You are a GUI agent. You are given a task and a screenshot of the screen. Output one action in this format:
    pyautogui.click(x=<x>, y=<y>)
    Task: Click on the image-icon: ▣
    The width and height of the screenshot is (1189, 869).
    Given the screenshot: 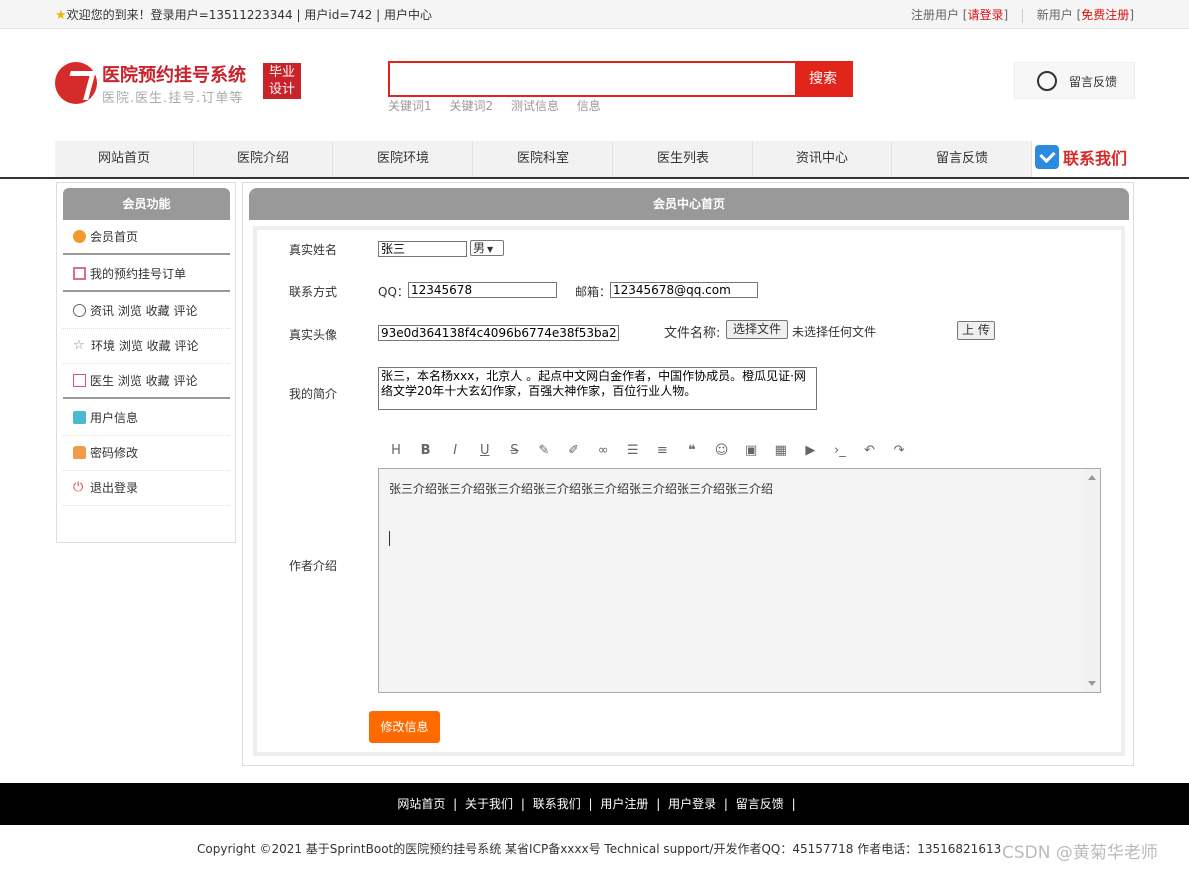 What is the action you would take?
    pyautogui.click(x=751, y=450)
    